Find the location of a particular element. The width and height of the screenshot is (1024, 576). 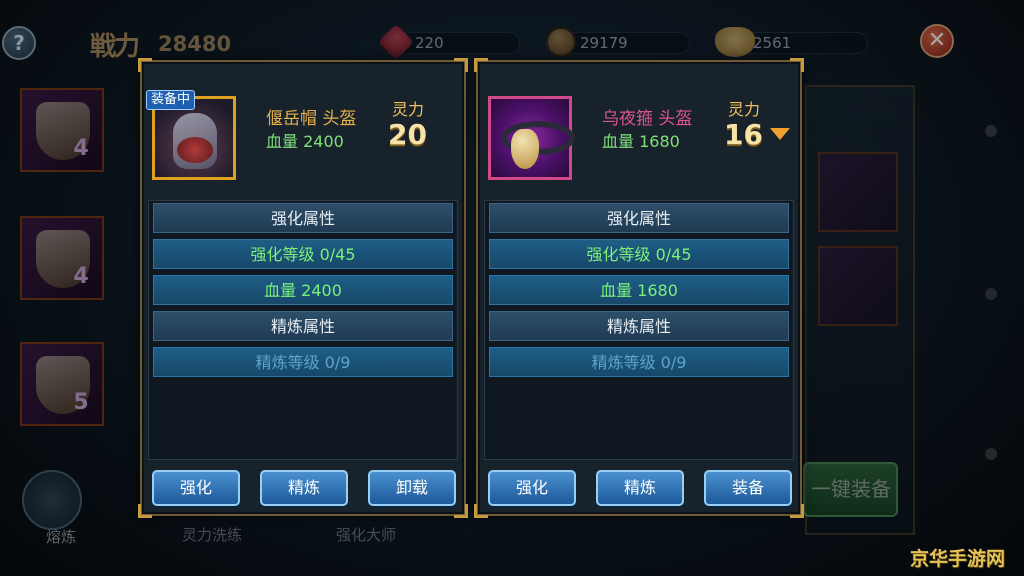

equipped-badge: 装备中 is located at coordinates (171, 100).